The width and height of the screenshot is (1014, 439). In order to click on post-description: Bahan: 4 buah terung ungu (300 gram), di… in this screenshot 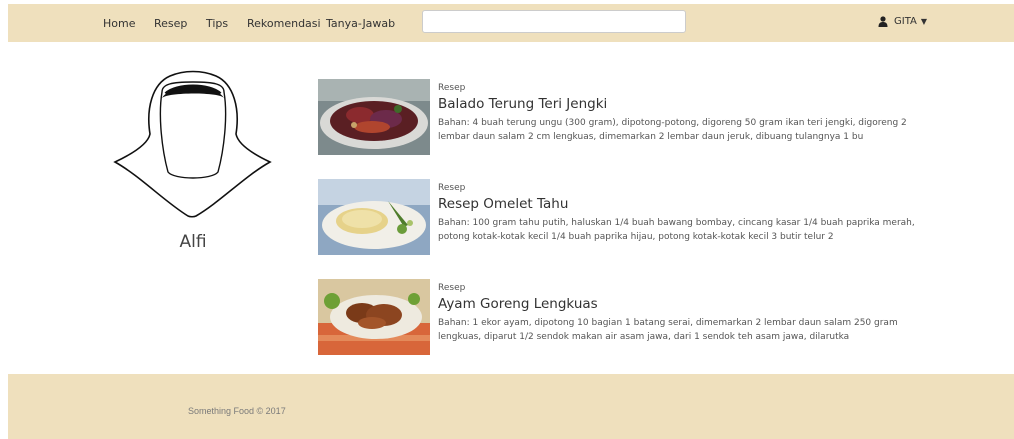, I will do `click(672, 130)`.